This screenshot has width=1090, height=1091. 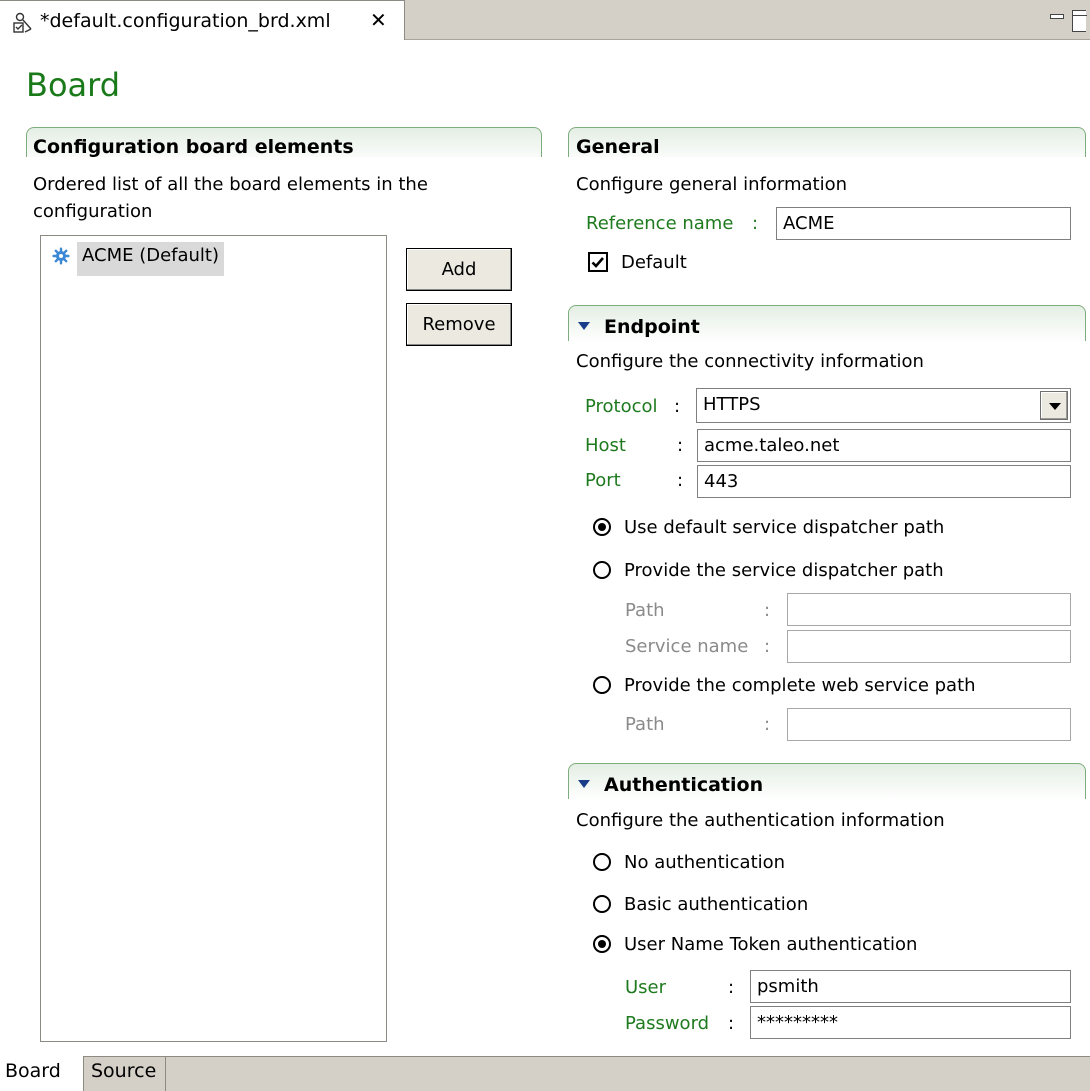 What do you see at coordinates (711, 184) in the screenshot?
I see `general-description: Configure general information` at bounding box center [711, 184].